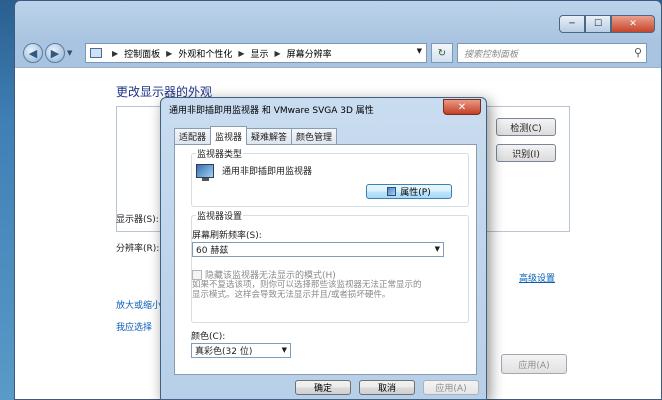 The height and width of the screenshot is (400, 662). What do you see at coordinates (534, 364) in the screenshot?
I see `apply-button: 应用(A)` at bounding box center [534, 364].